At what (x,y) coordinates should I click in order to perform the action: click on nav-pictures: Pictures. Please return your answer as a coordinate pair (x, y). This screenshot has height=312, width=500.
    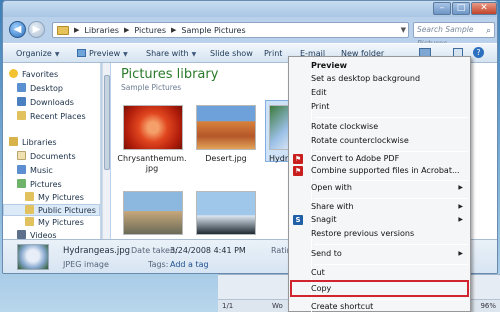
    Looking at the image, I should click on (39, 185).